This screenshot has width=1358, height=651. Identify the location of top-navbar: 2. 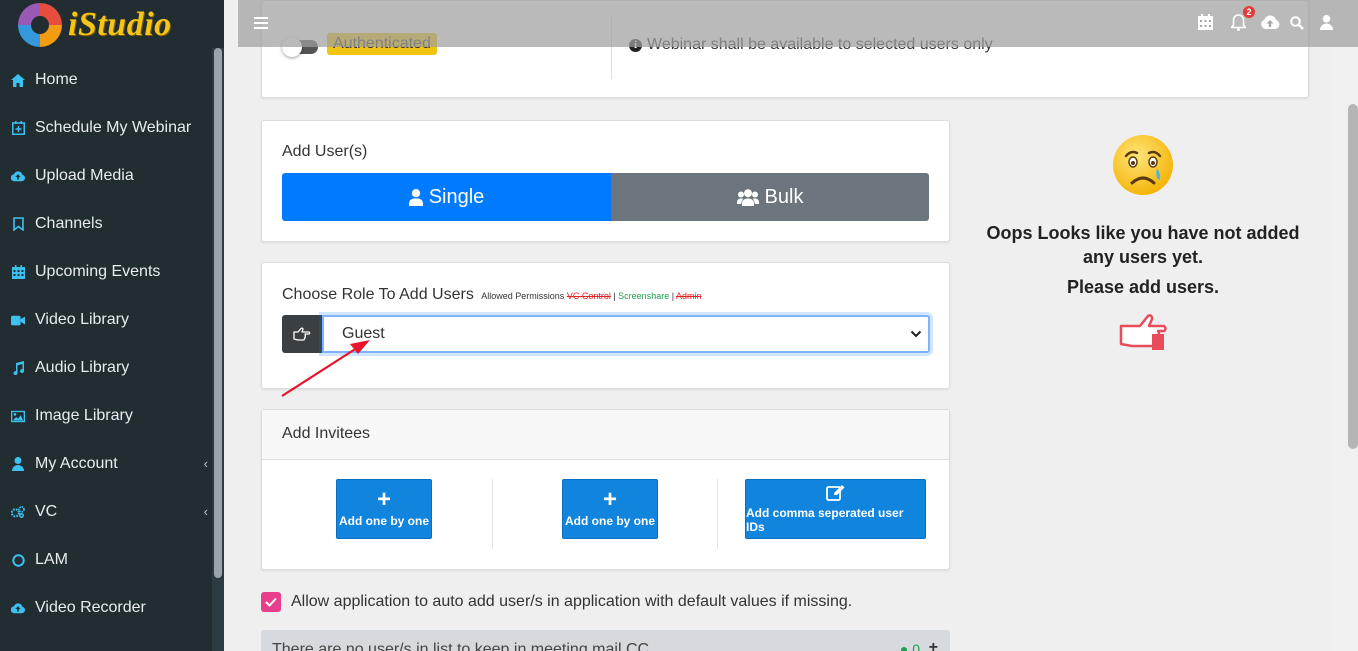
(798, 23).